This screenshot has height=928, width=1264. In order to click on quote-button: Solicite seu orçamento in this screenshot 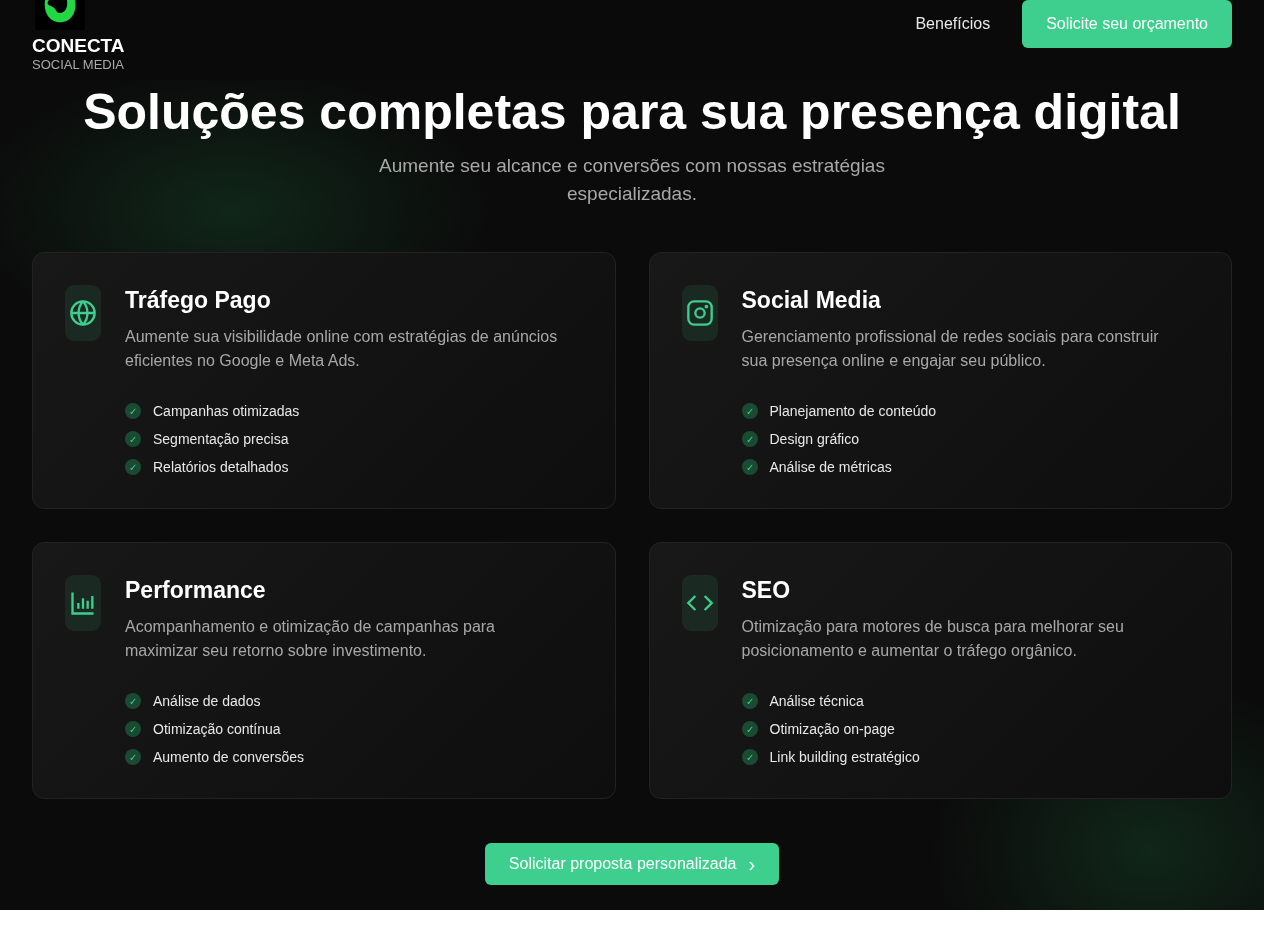, I will do `click(1127, 24)`.